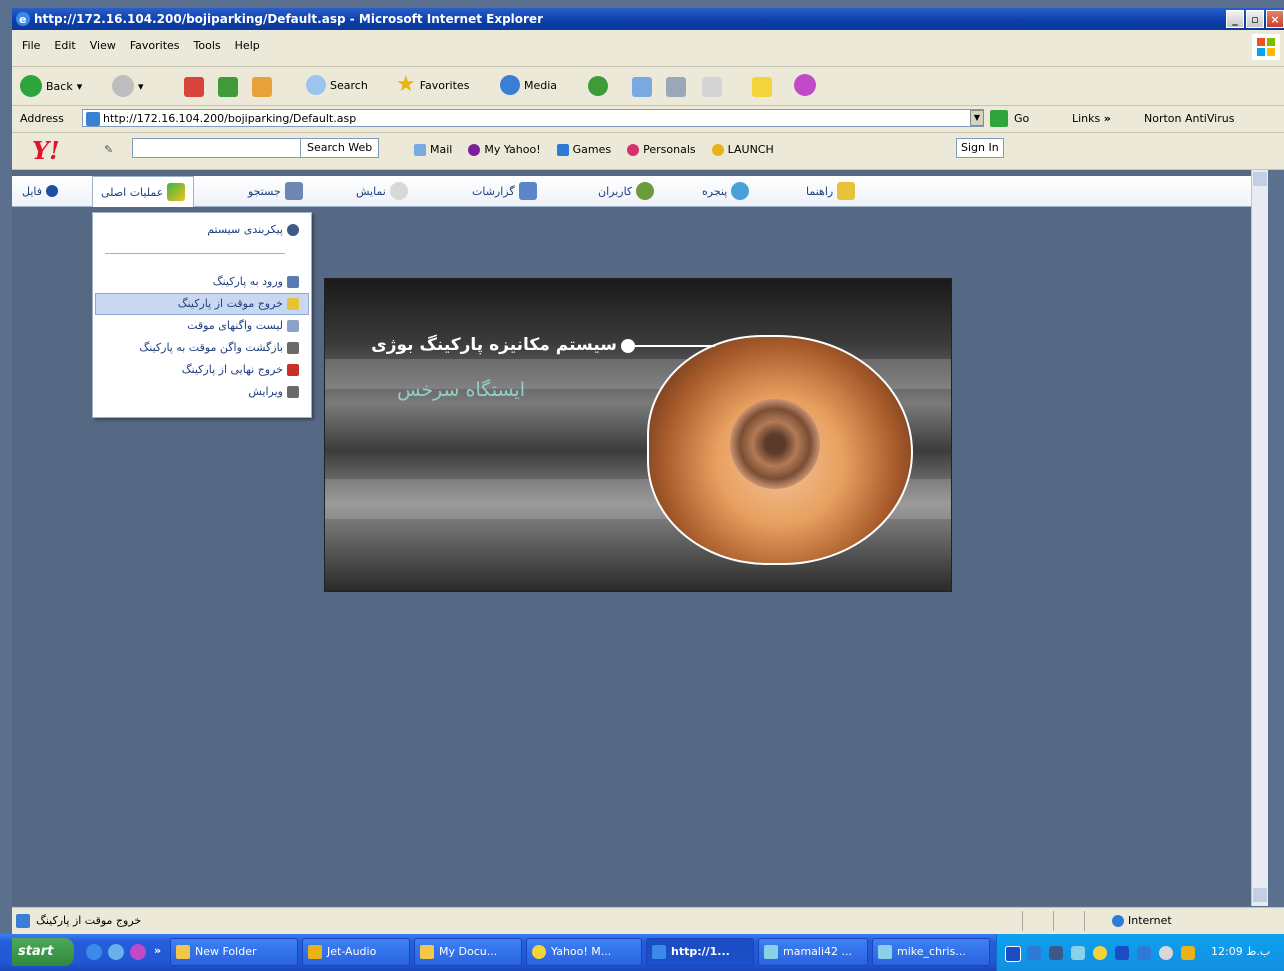 This screenshot has height=971, width=1284. What do you see at coordinates (1122, 953) in the screenshot?
I see `tray-b-icon` at bounding box center [1122, 953].